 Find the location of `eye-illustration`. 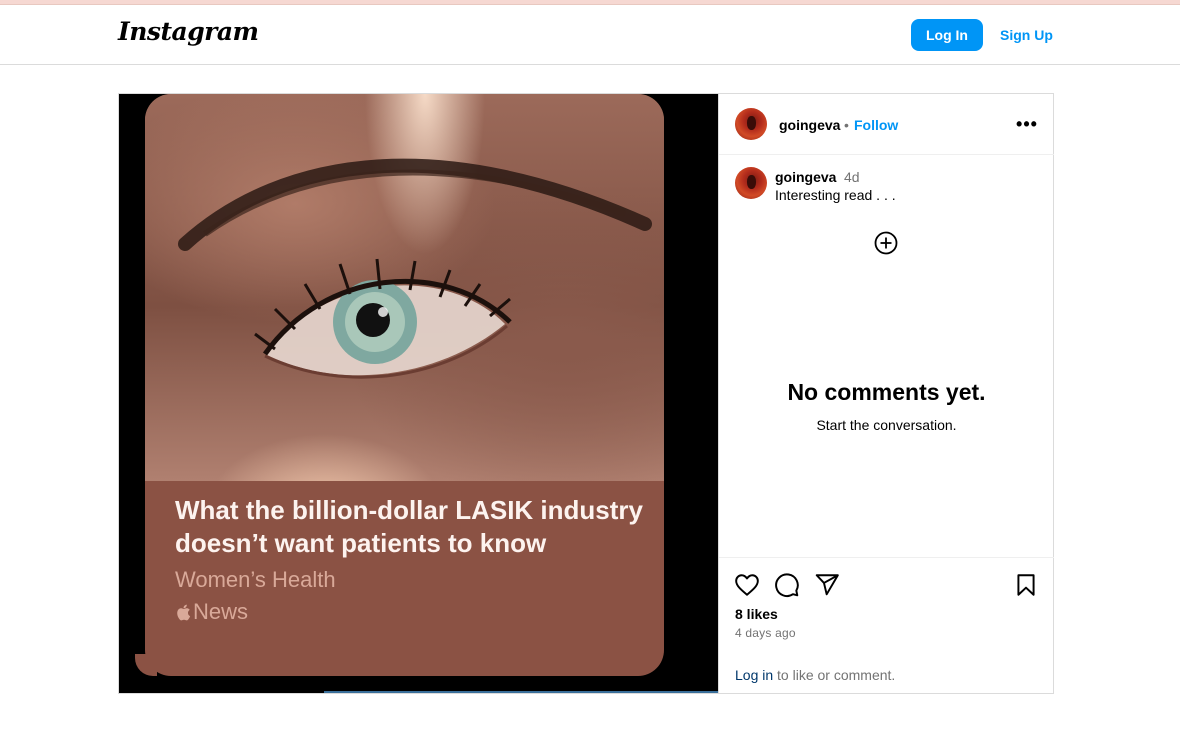

eye-illustration is located at coordinates (415, 268).